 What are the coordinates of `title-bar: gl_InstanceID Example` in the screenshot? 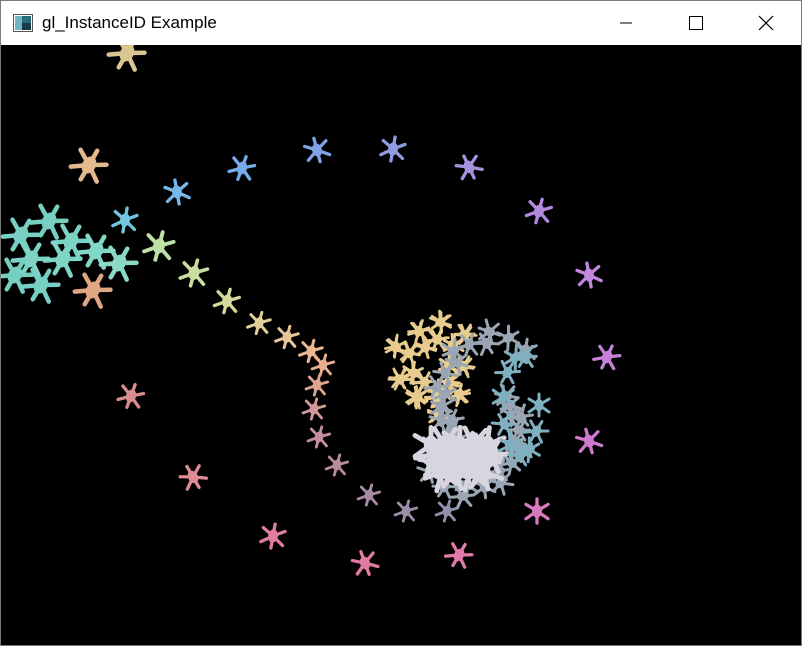 It's located at (401, 23).